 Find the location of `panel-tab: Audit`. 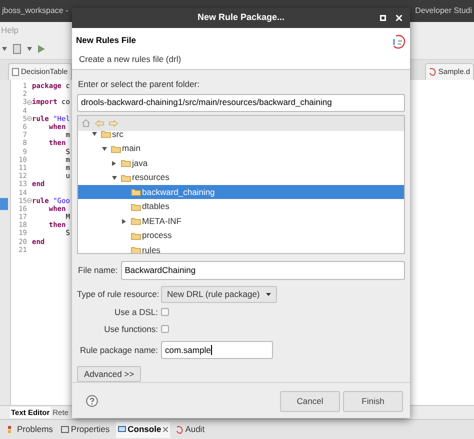

panel-tab: Audit is located at coordinates (190, 430).